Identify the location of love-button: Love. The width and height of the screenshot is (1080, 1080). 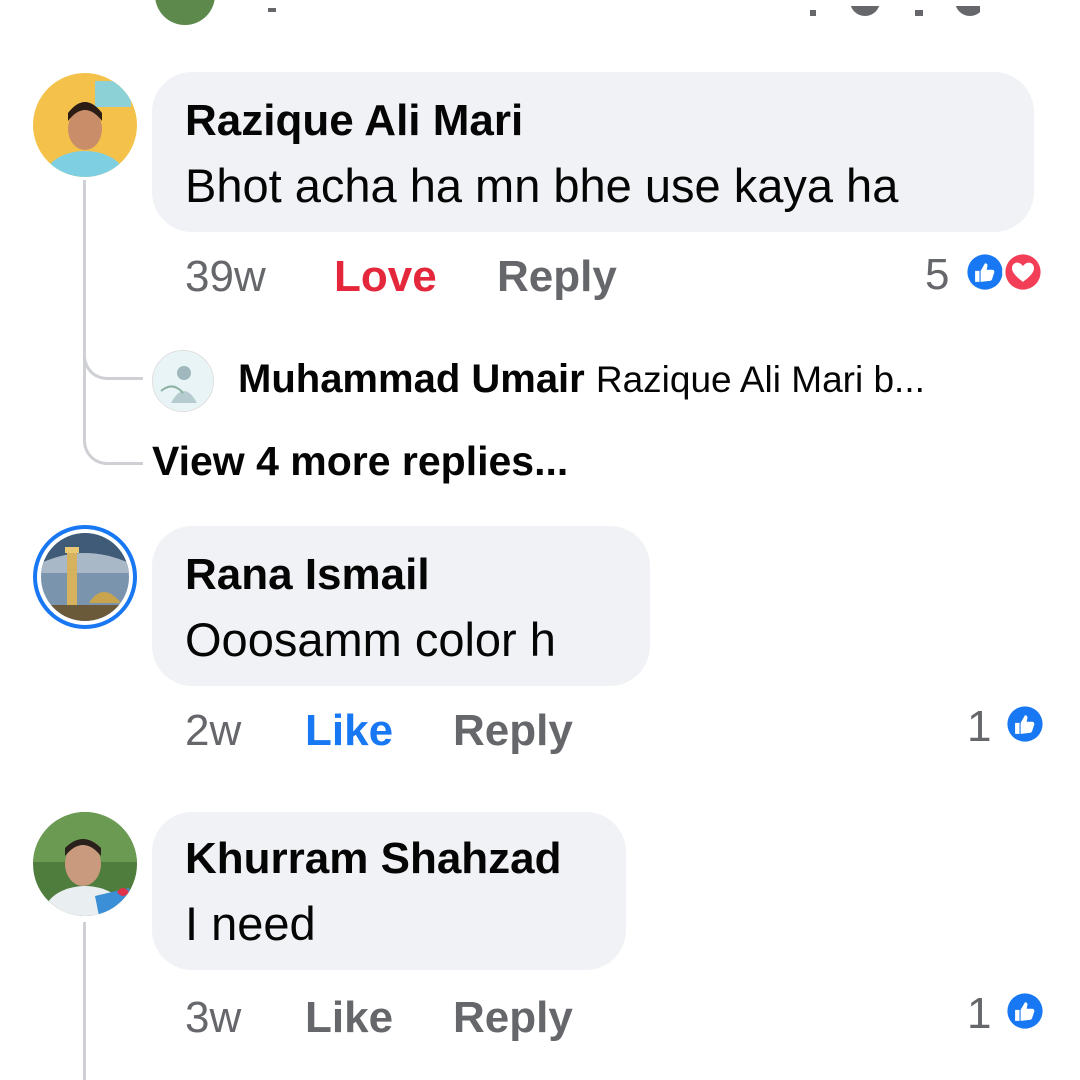
(385, 277).